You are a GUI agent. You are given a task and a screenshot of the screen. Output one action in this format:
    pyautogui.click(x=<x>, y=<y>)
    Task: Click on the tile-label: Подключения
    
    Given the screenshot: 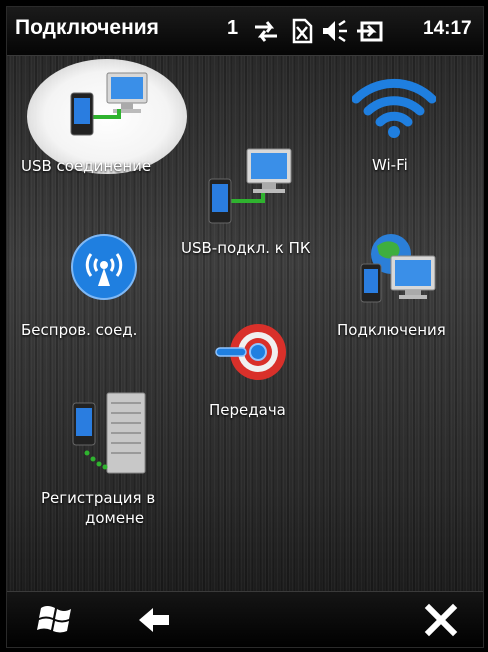 What is the action you would take?
    pyautogui.click(x=391, y=330)
    